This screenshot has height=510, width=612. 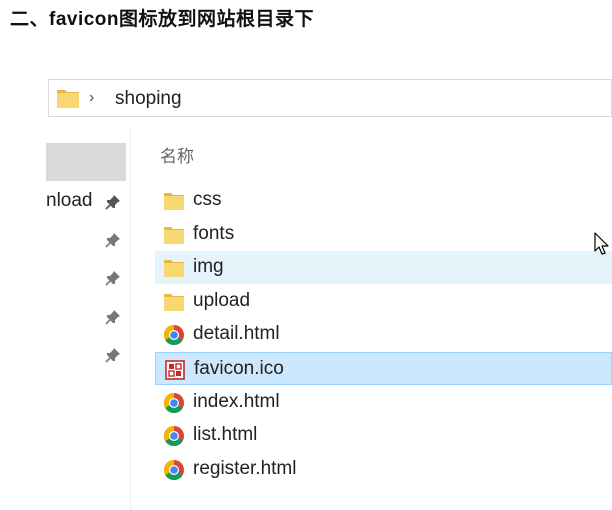 What do you see at coordinates (383, 368) in the screenshot?
I see `file-row: favicon.ico` at bounding box center [383, 368].